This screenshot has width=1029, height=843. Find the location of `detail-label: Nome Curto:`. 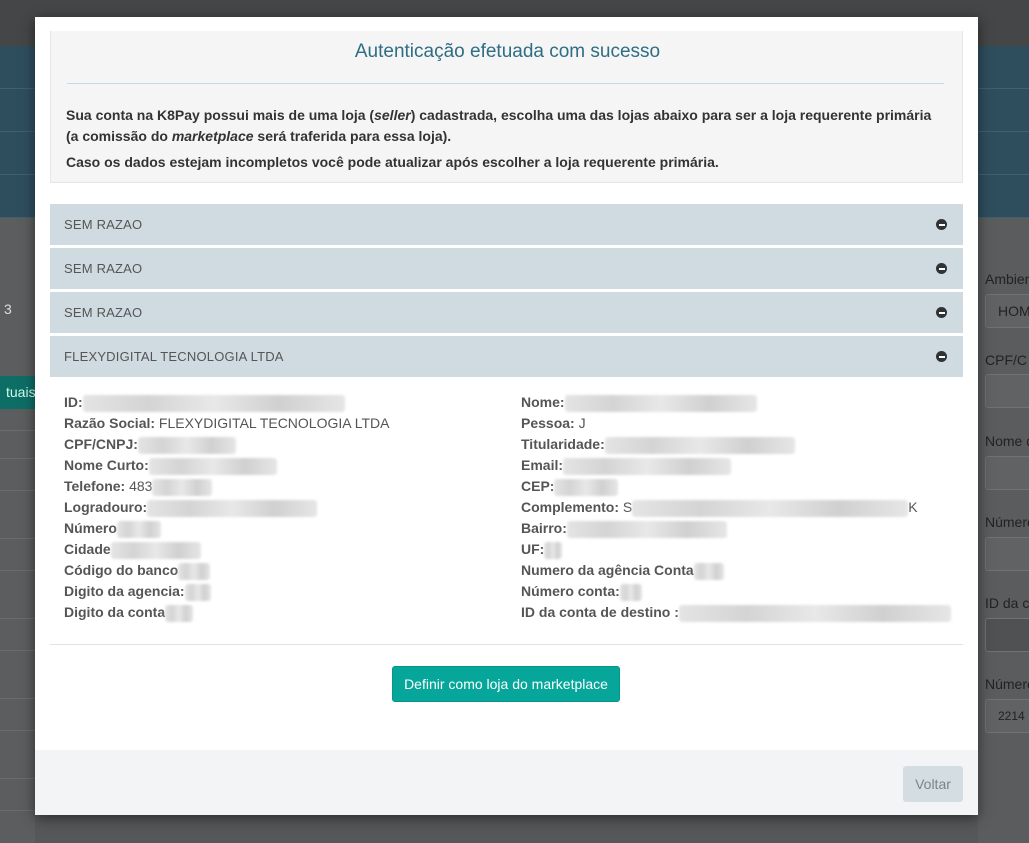

detail-label: Nome Curto: is located at coordinates (106, 465).